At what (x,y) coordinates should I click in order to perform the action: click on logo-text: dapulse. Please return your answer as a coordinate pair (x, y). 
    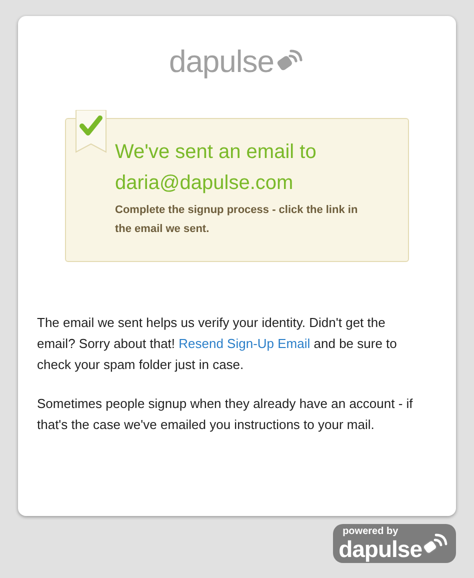
    Looking at the image, I should click on (221, 62).